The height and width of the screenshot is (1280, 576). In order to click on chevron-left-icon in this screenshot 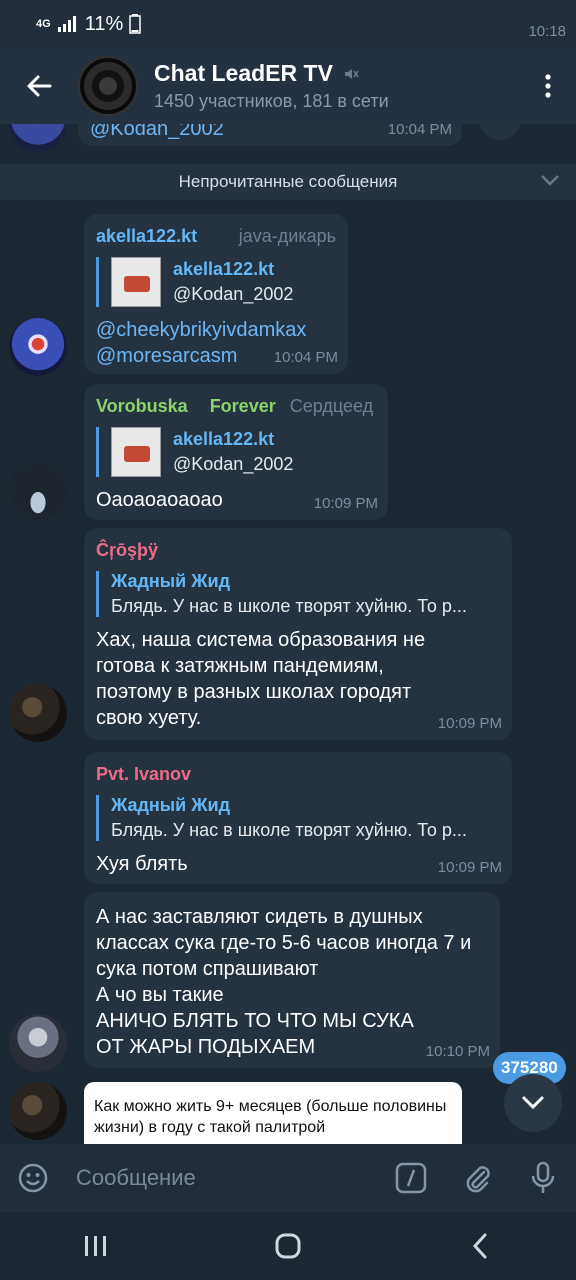, I will do `click(479, 1246)`.